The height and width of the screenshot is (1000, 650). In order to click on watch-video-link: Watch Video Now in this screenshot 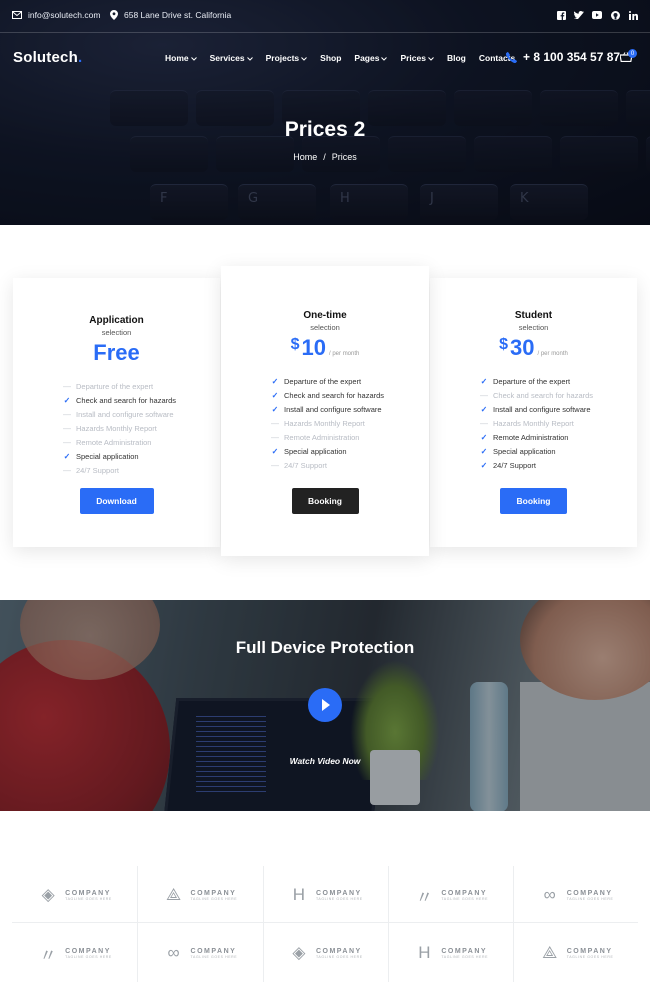, I will do `click(325, 761)`.